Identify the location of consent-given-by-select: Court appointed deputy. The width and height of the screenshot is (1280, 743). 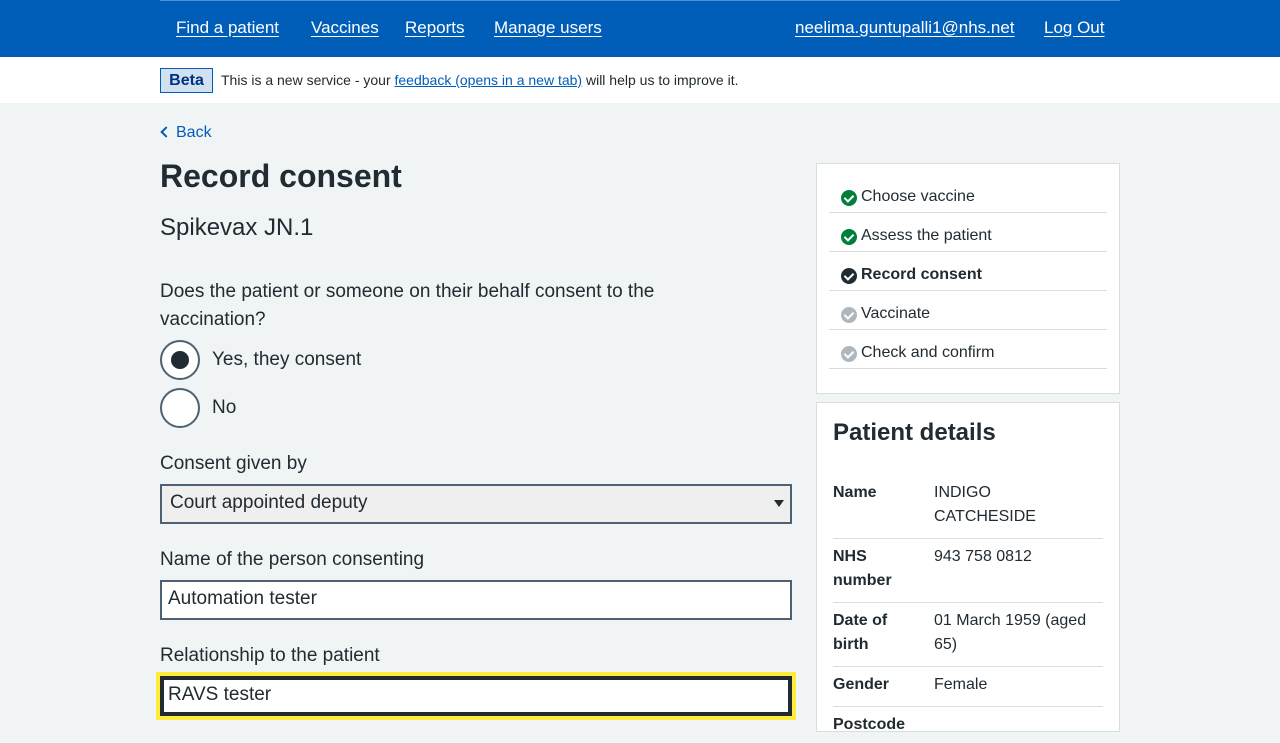
(476, 504).